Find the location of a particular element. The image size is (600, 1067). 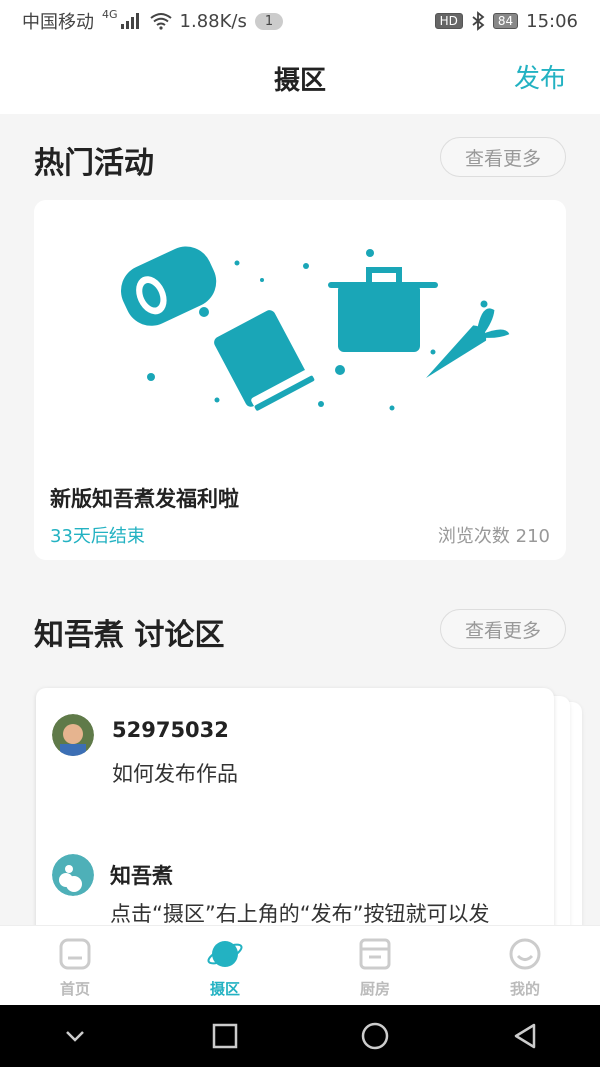

tab-zone: 摄区 is located at coordinates (225, 966).